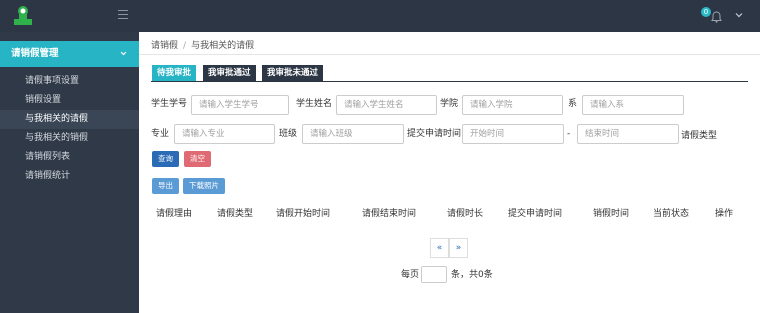  Describe the element at coordinates (69, 54) in the screenshot. I see `sidebar-group-leave-management: 请销假管理` at that location.